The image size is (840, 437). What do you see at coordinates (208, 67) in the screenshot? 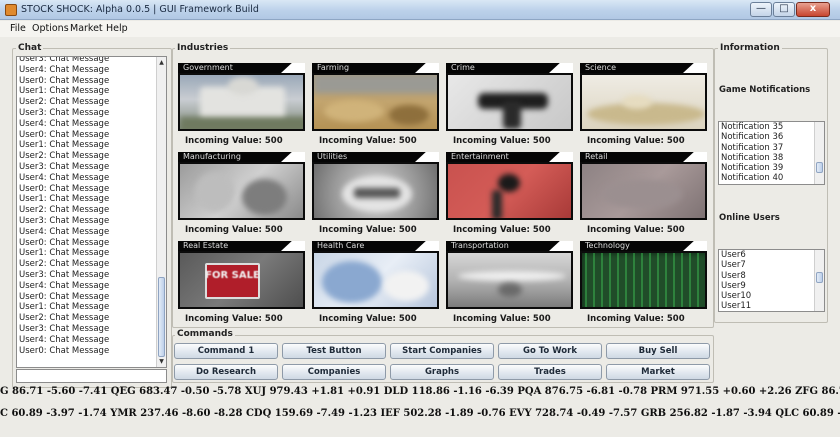
I see `industry-name: Government` at bounding box center [208, 67].